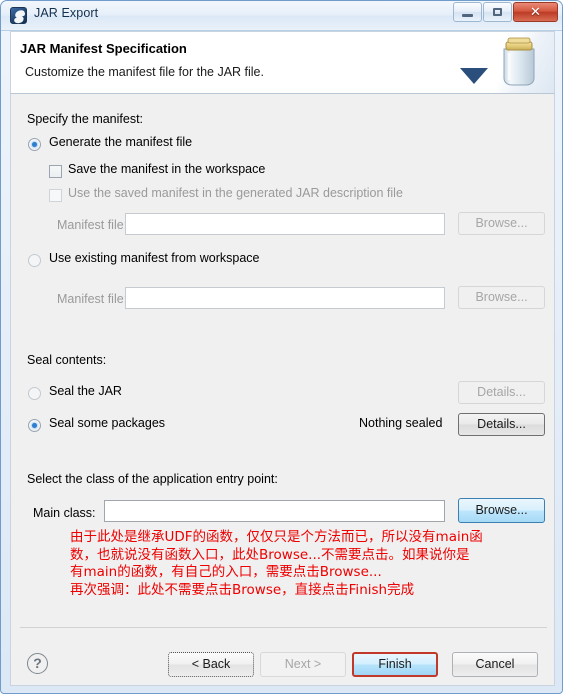 Image resolution: width=563 pixels, height=694 pixels. What do you see at coordinates (55, 195) in the screenshot?
I see `use-saved-manifest-checkbox` at bounding box center [55, 195].